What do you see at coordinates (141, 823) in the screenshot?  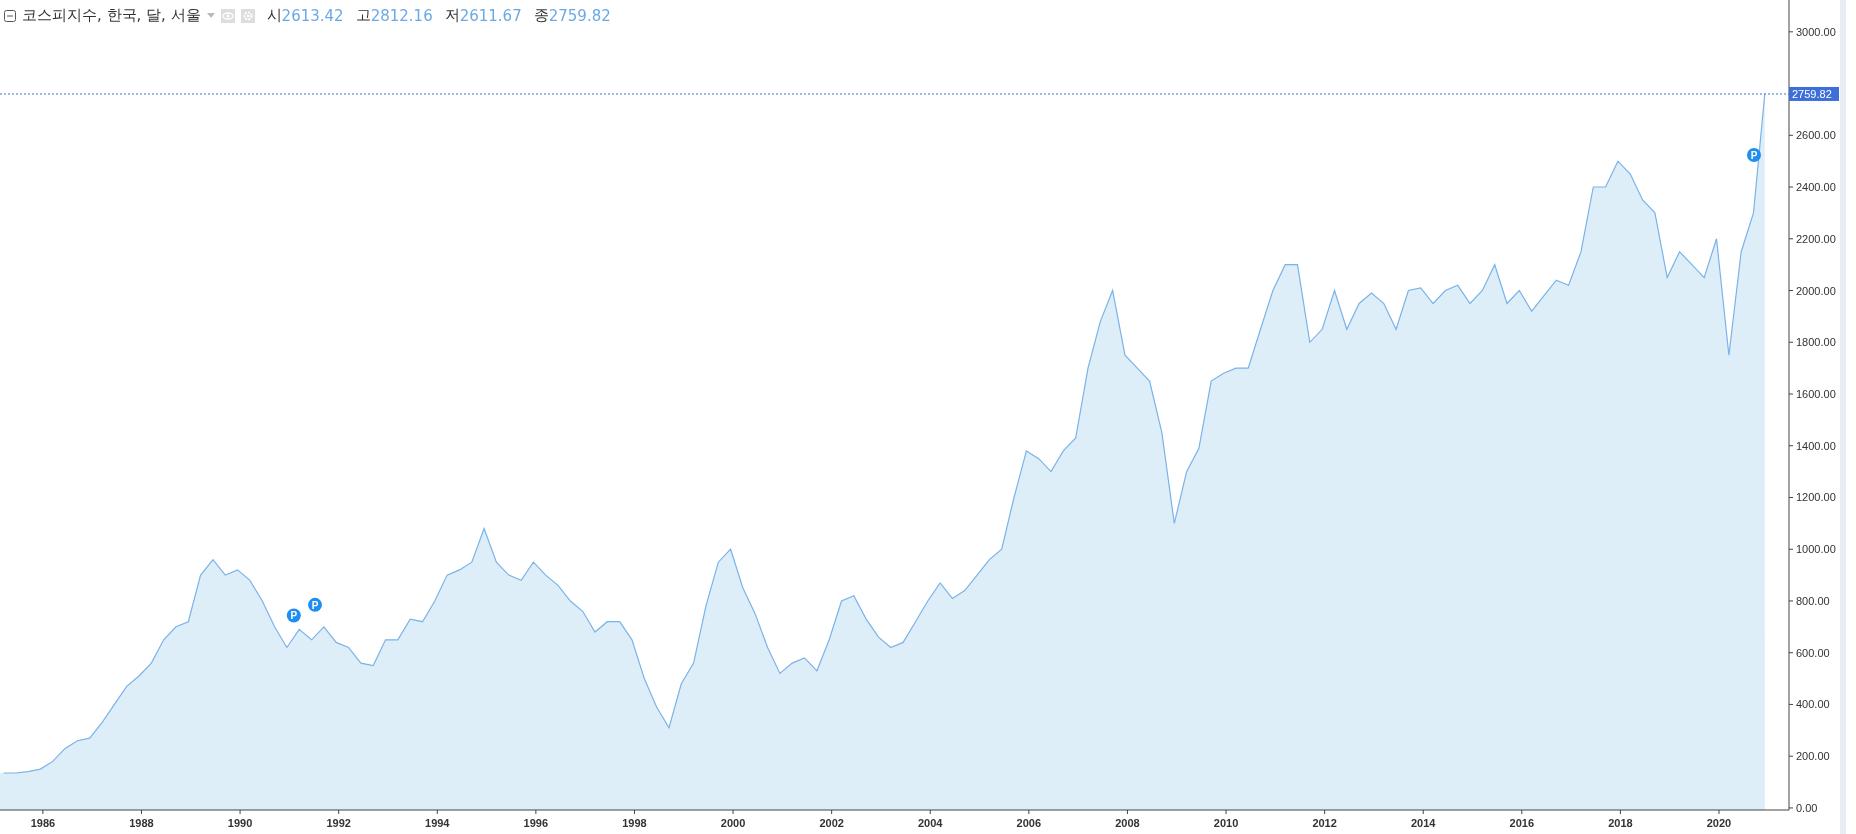 I see `x-axis-label: 1988` at bounding box center [141, 823].